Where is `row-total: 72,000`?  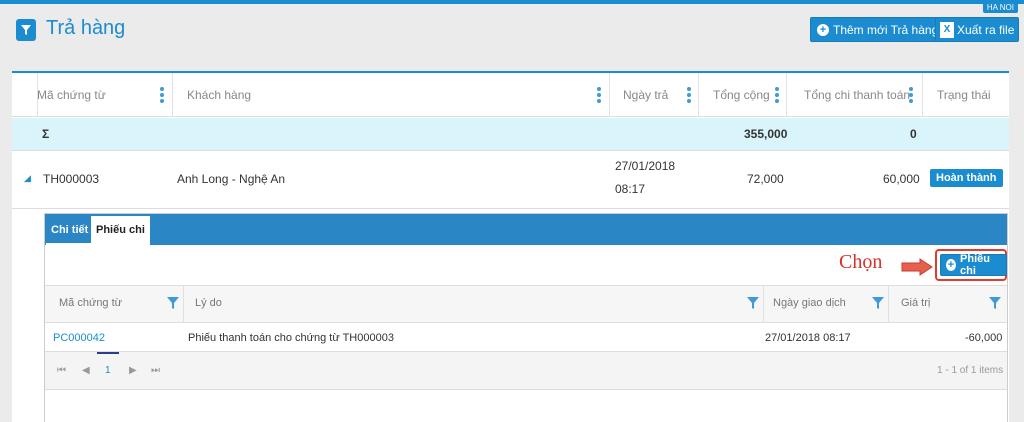
row-total: 72,000 is located at coordinates (765, 179).